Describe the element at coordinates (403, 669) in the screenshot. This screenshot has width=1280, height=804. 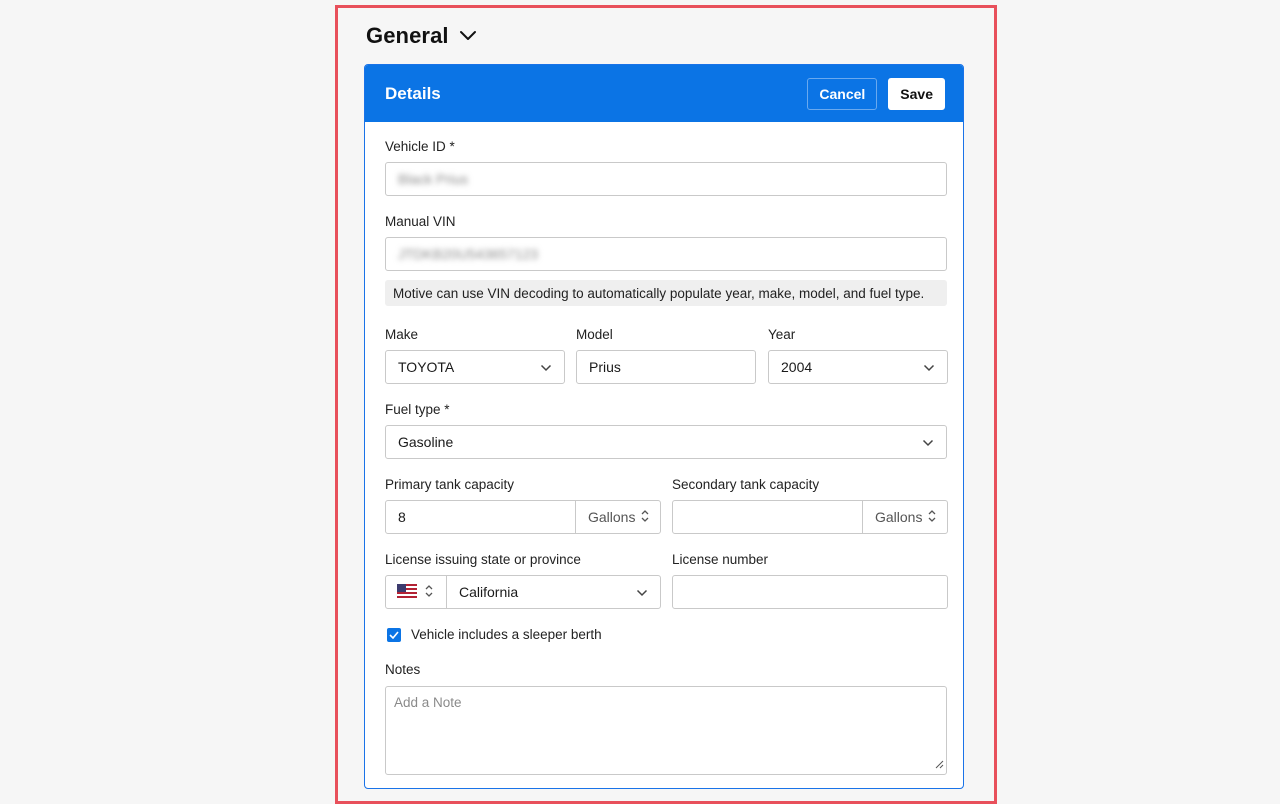
I see `notes-label: Notes` at that location.